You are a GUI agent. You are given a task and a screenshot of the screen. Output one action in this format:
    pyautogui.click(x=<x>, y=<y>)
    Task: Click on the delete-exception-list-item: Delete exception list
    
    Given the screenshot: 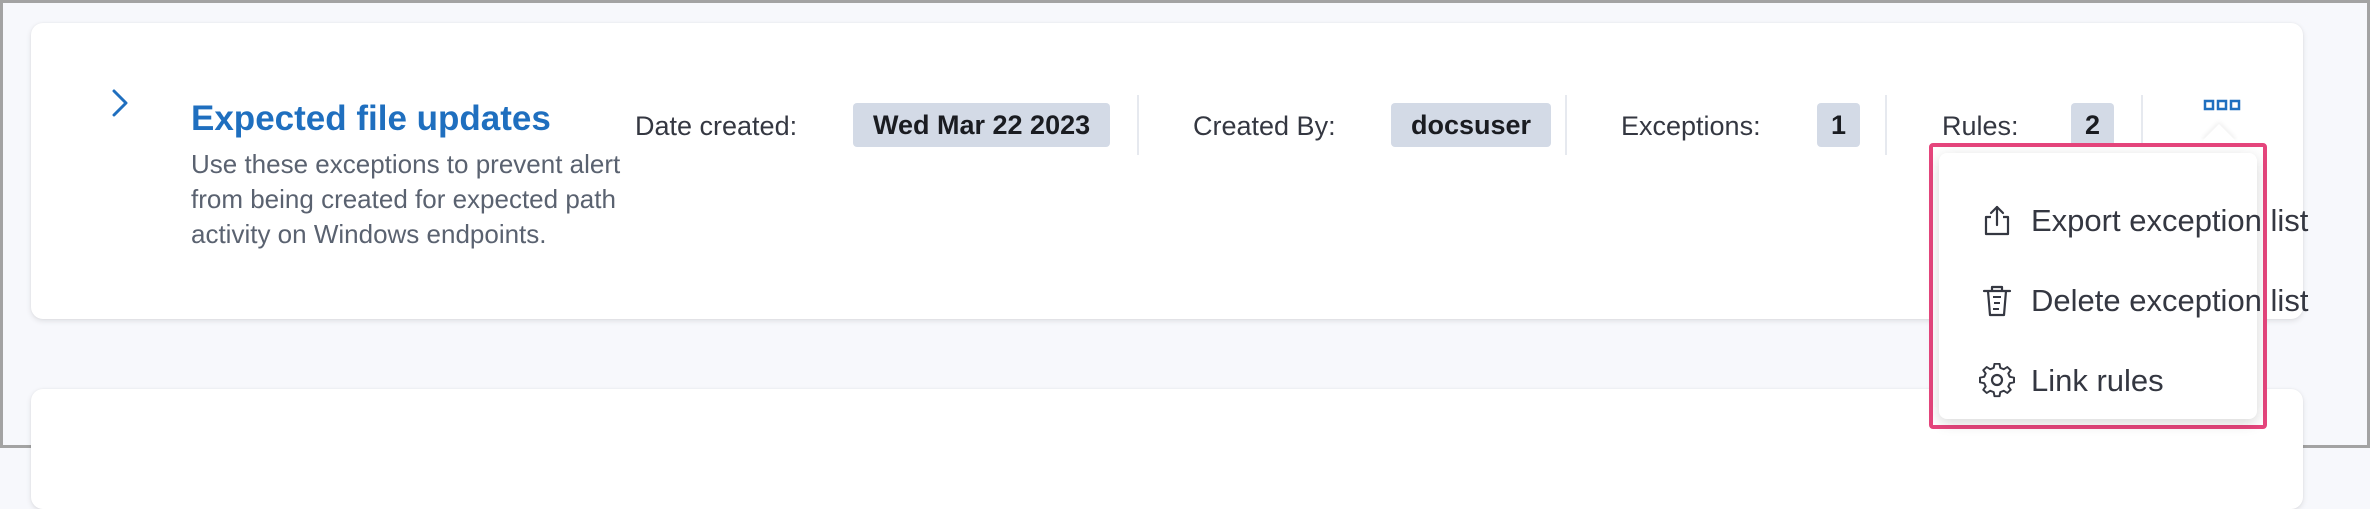 What is the action you would take?
    pyautogui.click(x=2143, y=301)
    